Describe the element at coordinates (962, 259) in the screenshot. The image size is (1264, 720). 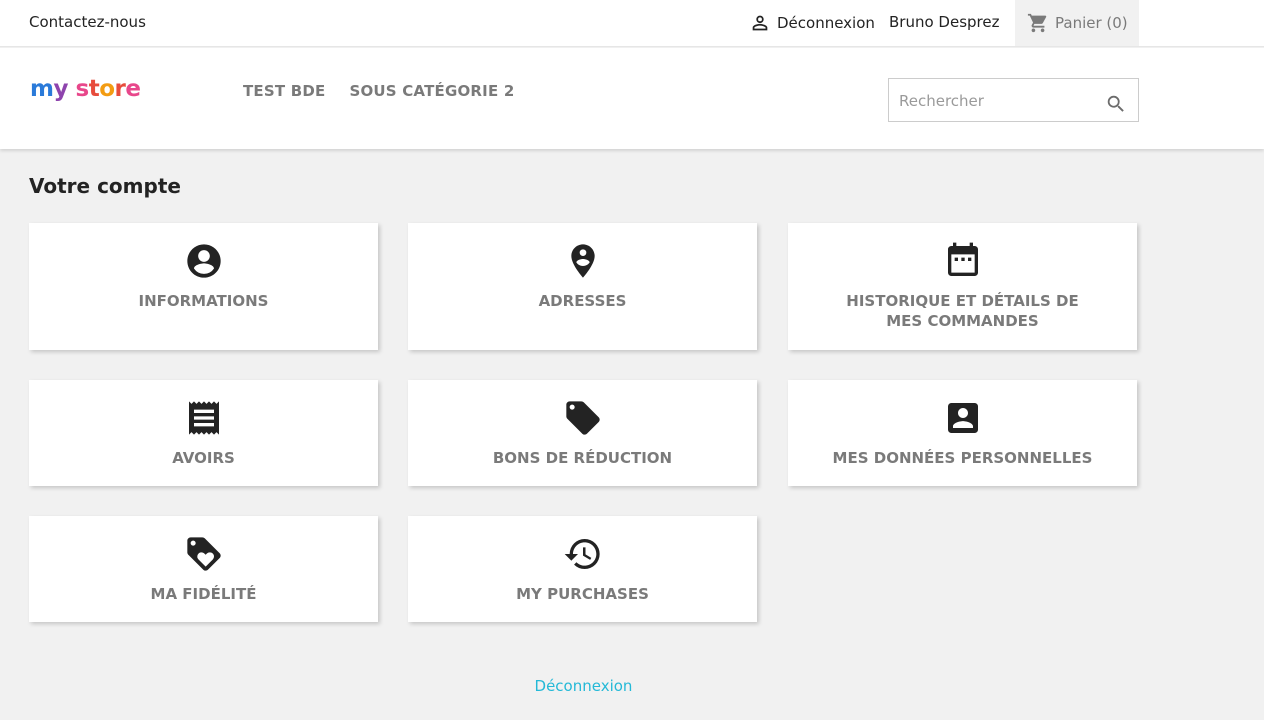
I see `calendar-icon` at that location.